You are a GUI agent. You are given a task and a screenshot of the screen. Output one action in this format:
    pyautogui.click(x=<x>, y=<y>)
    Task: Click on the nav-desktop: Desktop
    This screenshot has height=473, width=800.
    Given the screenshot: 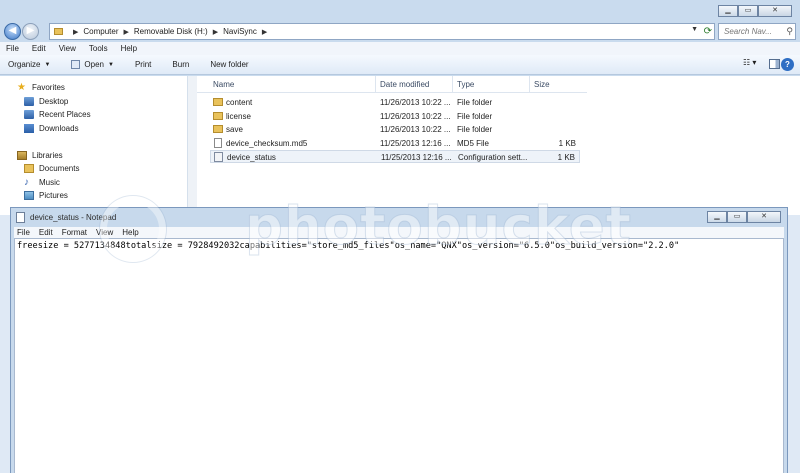 What is the action you would take?
    pyautogui.click(x=46, y=101)
    